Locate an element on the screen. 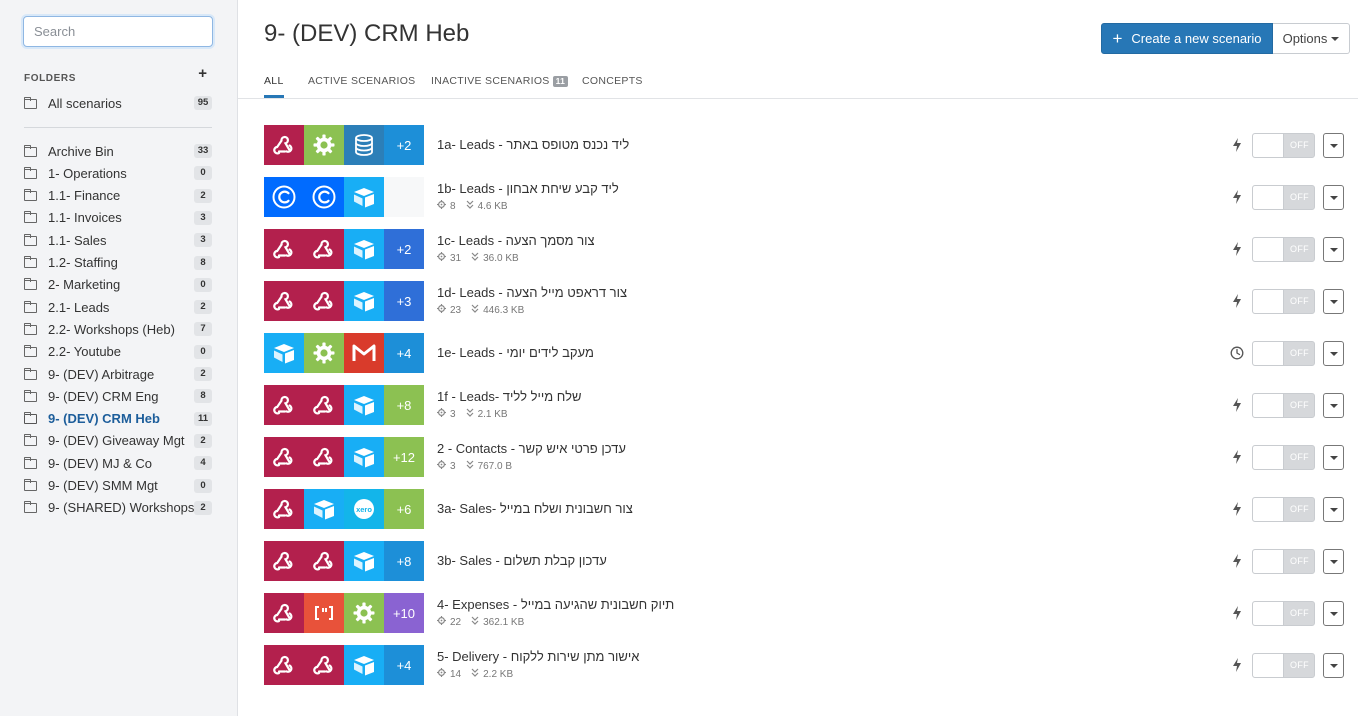 This screenshot has height=716, width=1358. scenario-operations: 22 is located at coordinates (456, 622).